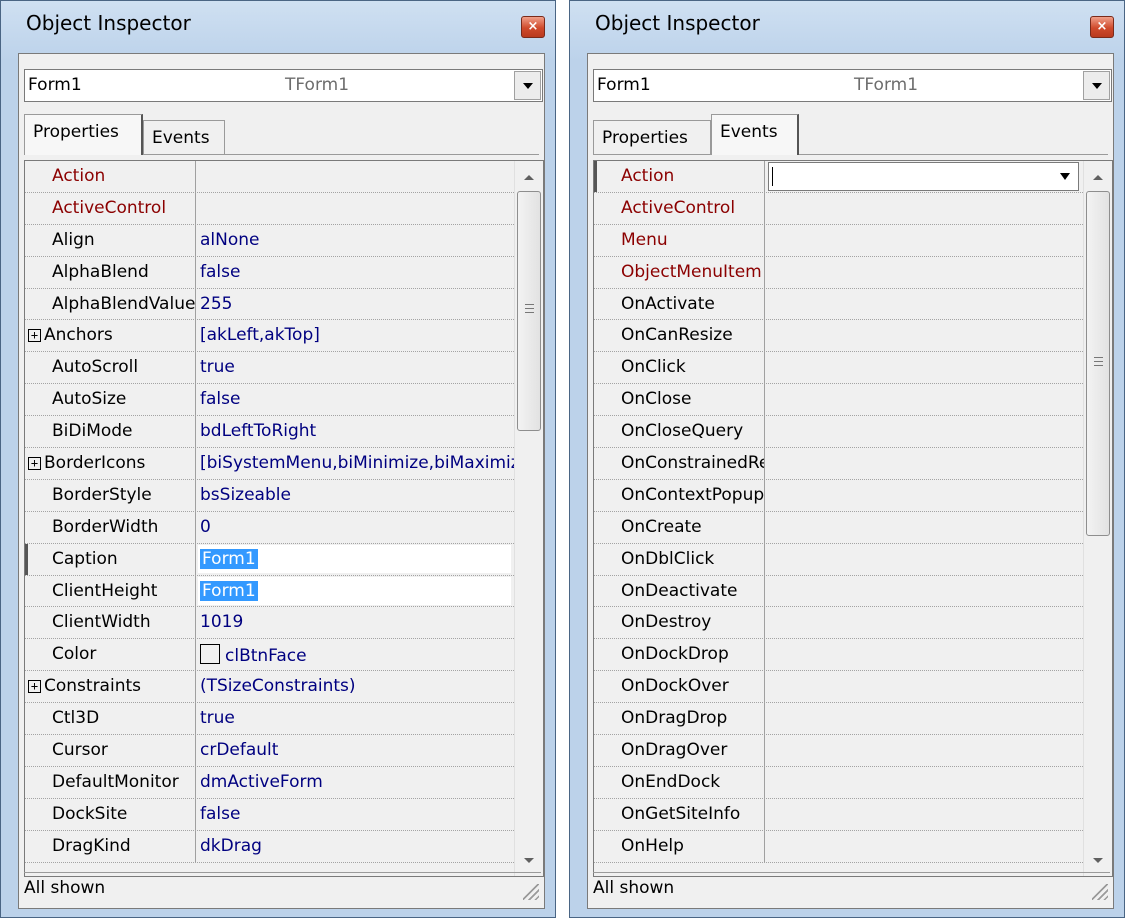  Describe the element at coordinates (110, 495) in the screenshot. I see `row-name: BorderStyle` at that location.